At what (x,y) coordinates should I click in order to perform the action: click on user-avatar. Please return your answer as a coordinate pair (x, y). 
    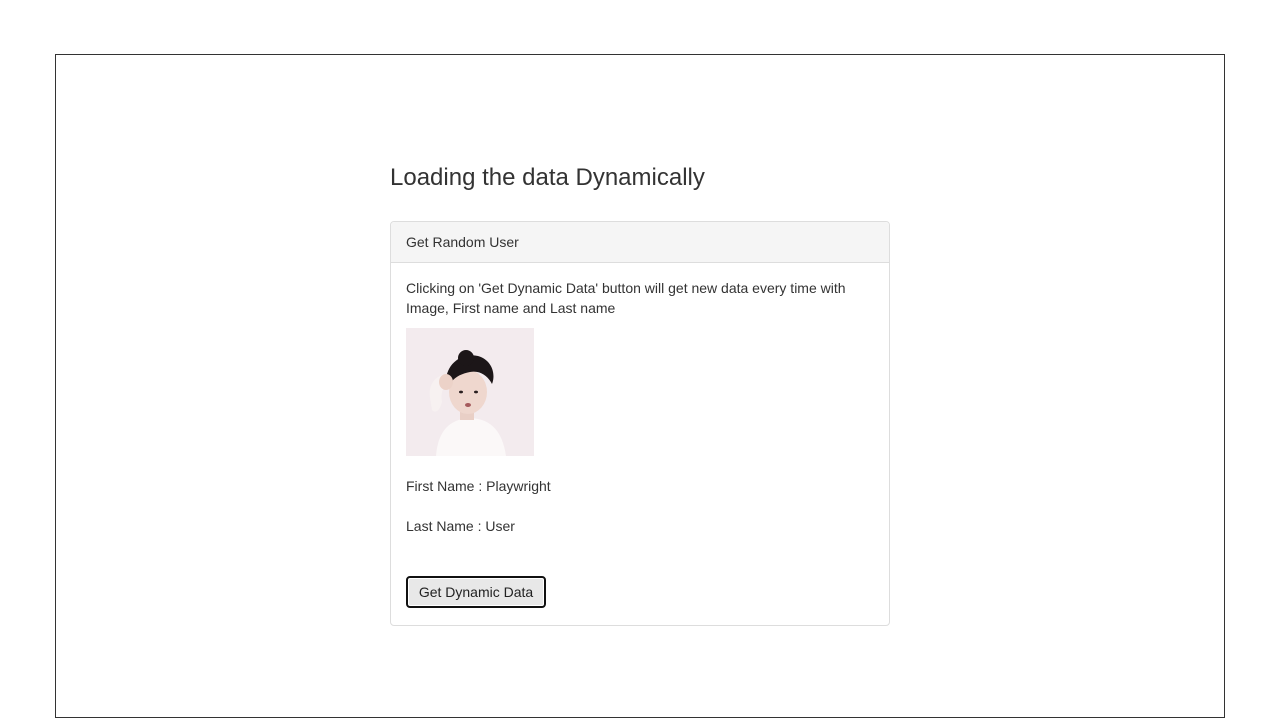
    Looking at the image, I should click on (470, 392).